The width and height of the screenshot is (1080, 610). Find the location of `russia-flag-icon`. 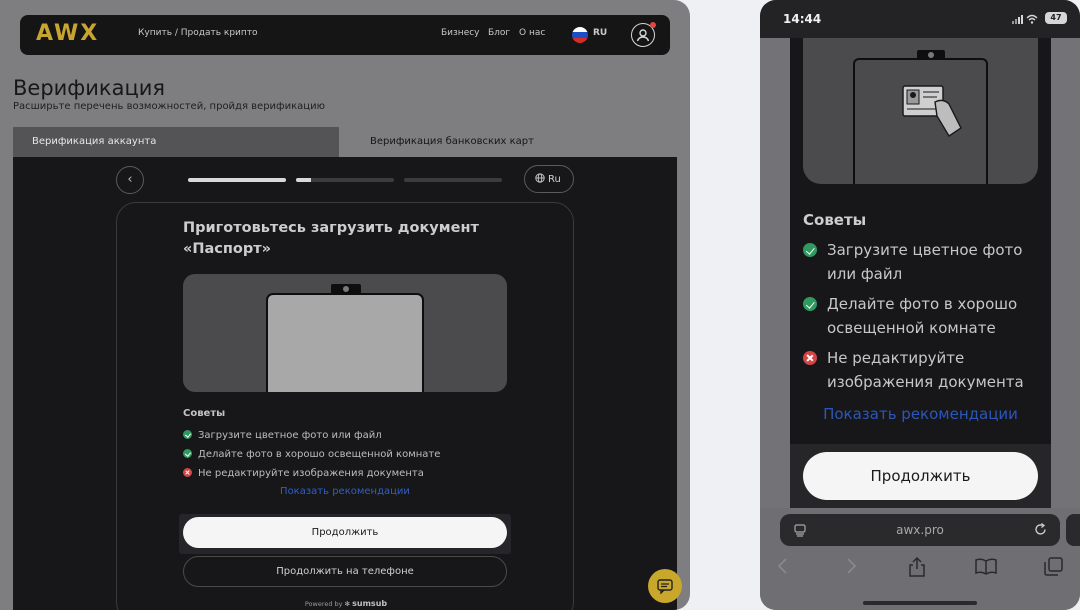

russia-flag-icon is located at coordinates (580, 35).